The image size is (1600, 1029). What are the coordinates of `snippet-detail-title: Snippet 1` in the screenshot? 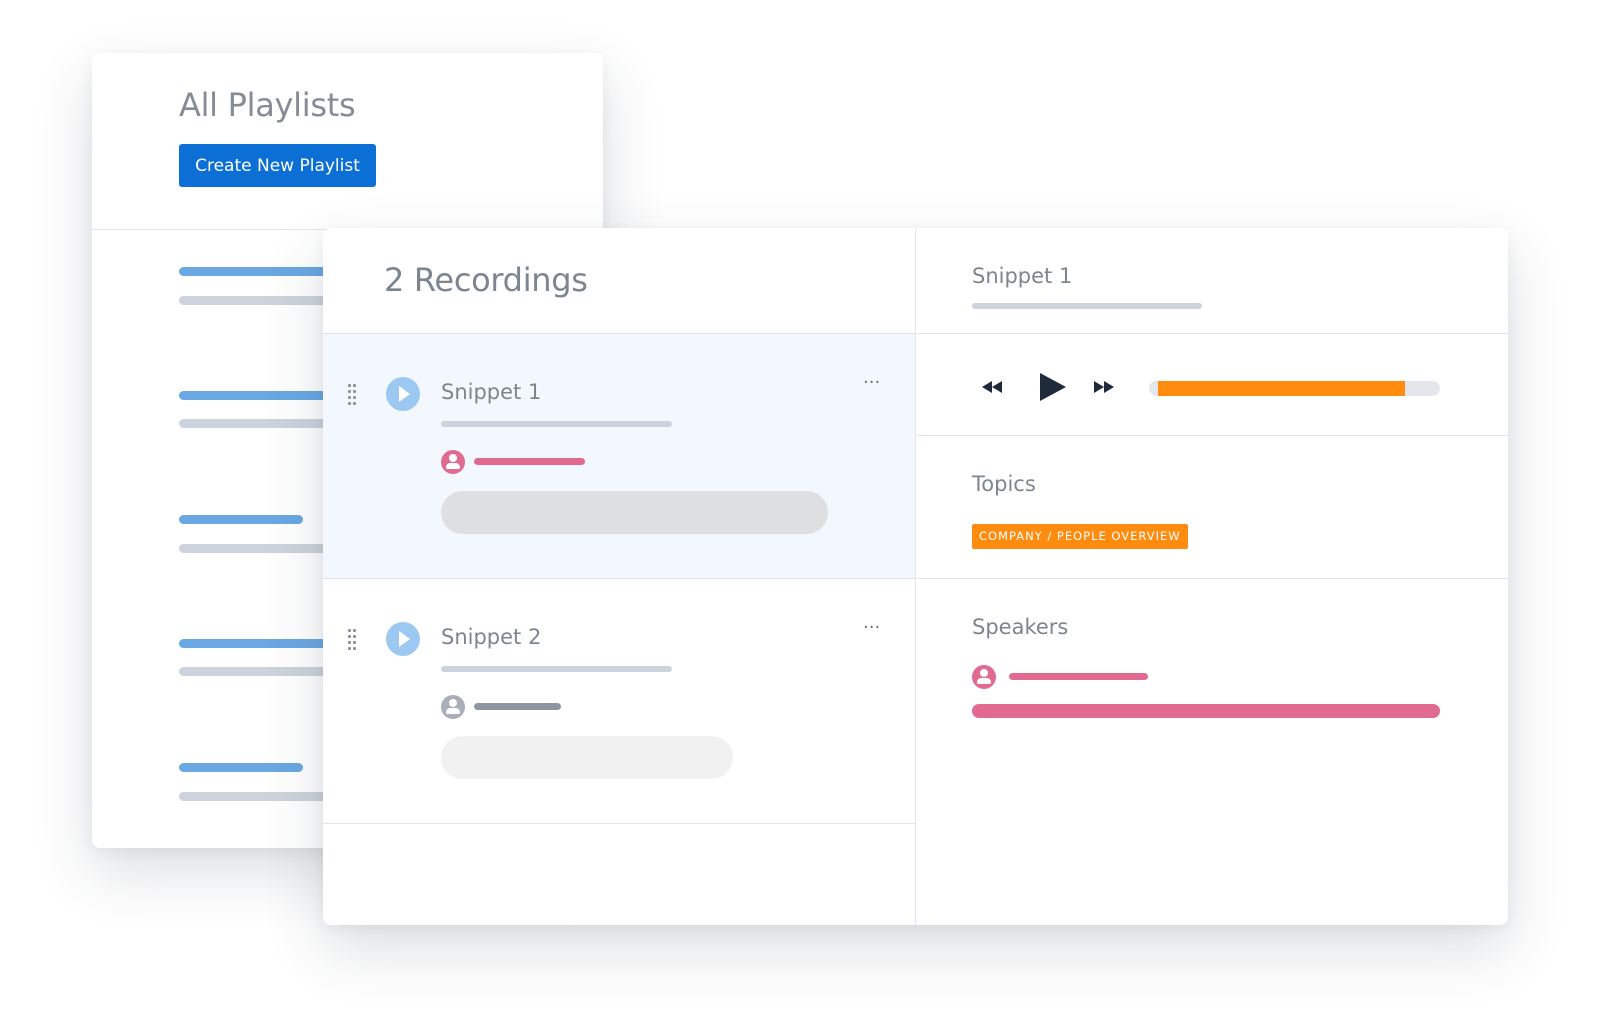 It's located at (1022, 276).